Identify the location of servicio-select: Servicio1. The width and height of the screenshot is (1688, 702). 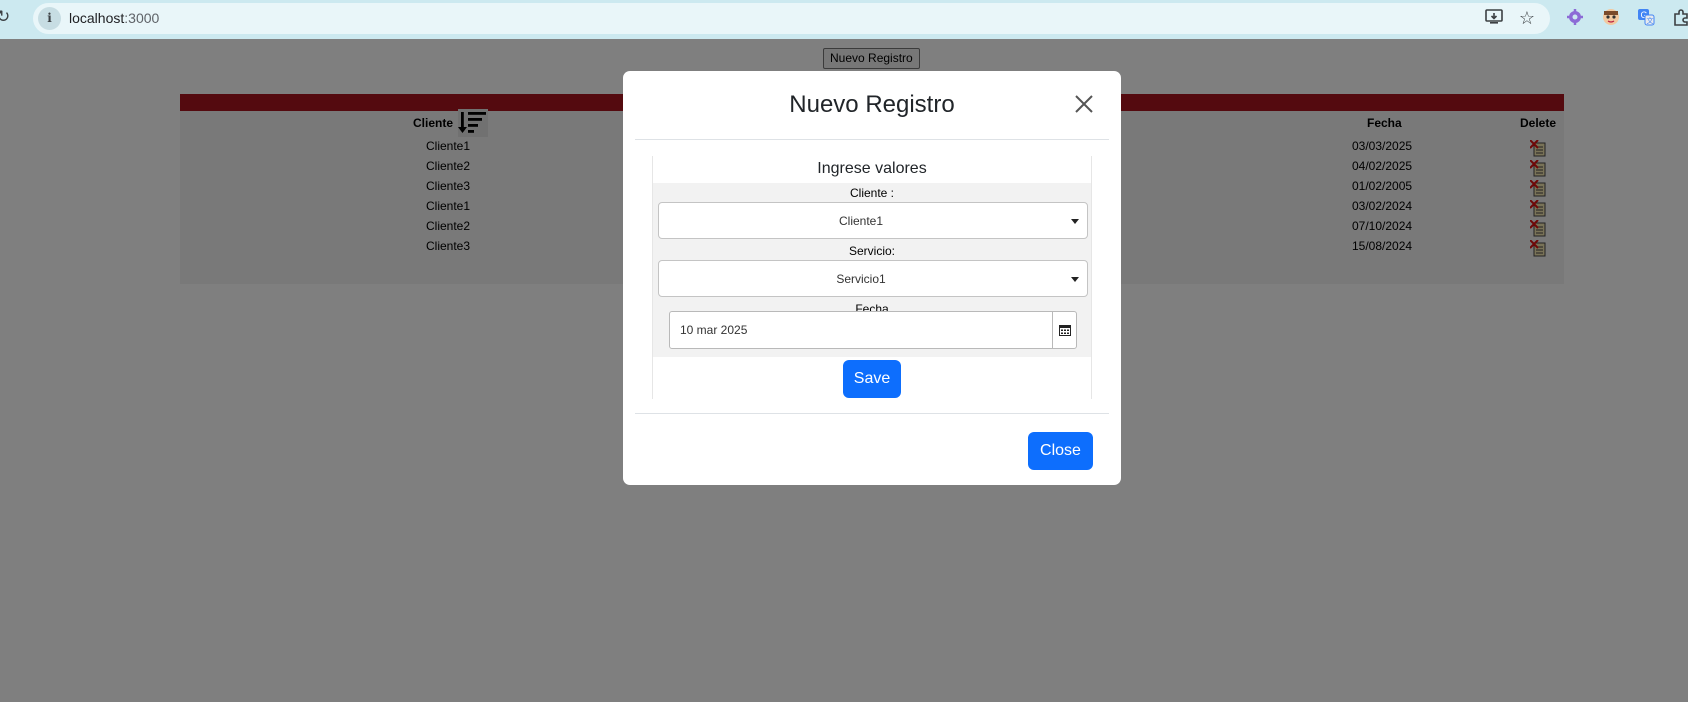
(873, 278).